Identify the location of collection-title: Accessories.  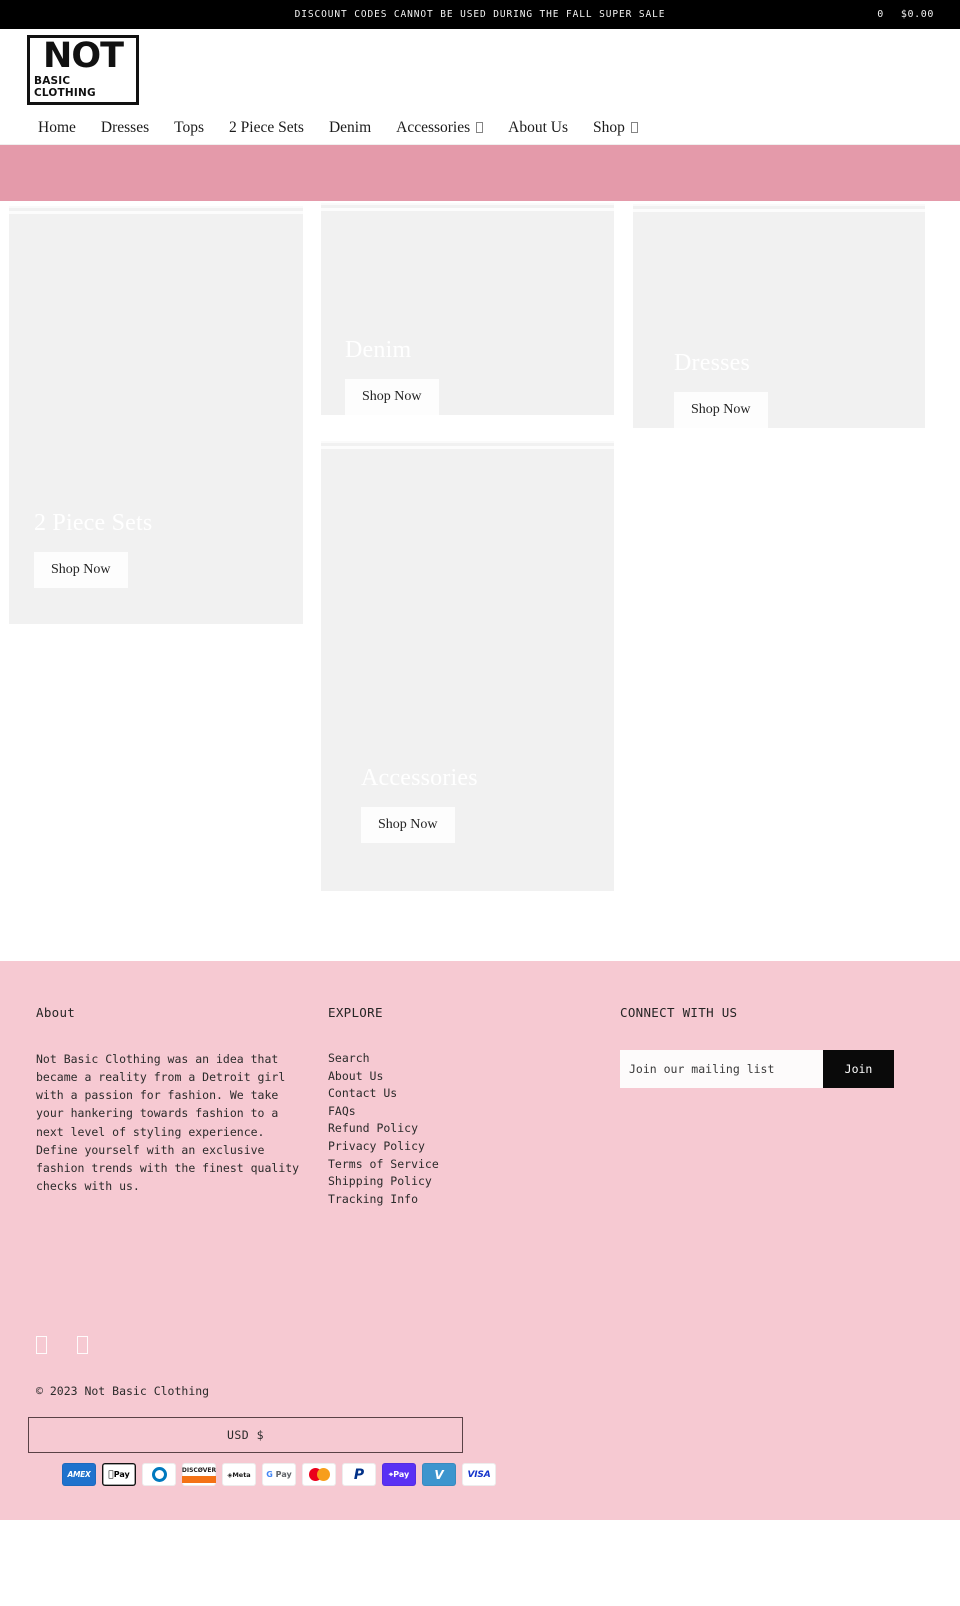
(419, 777).